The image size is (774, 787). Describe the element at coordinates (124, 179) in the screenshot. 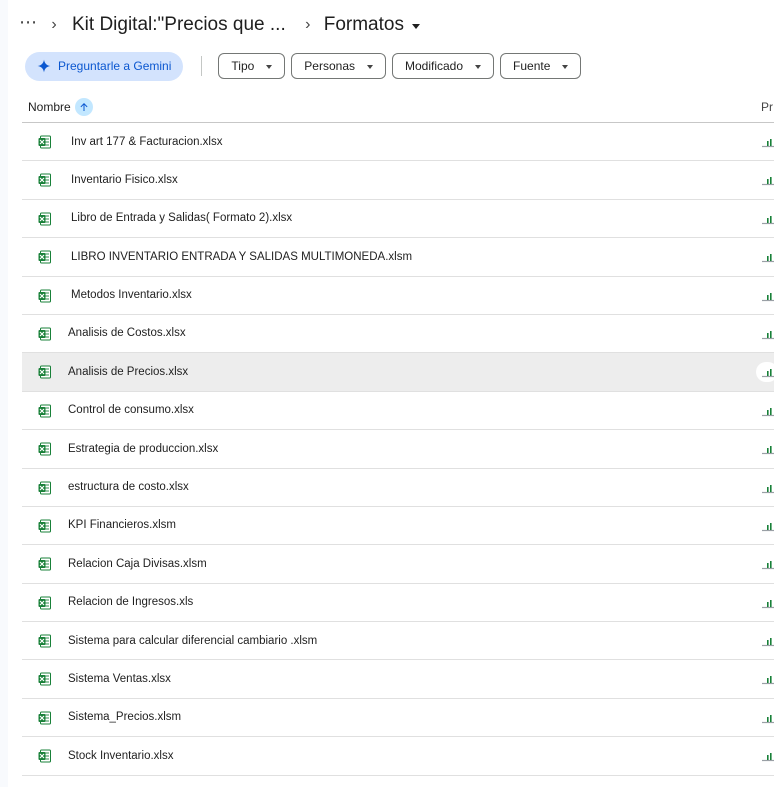

I see `file-name: Inventario Fisico.xlsx` at that location.